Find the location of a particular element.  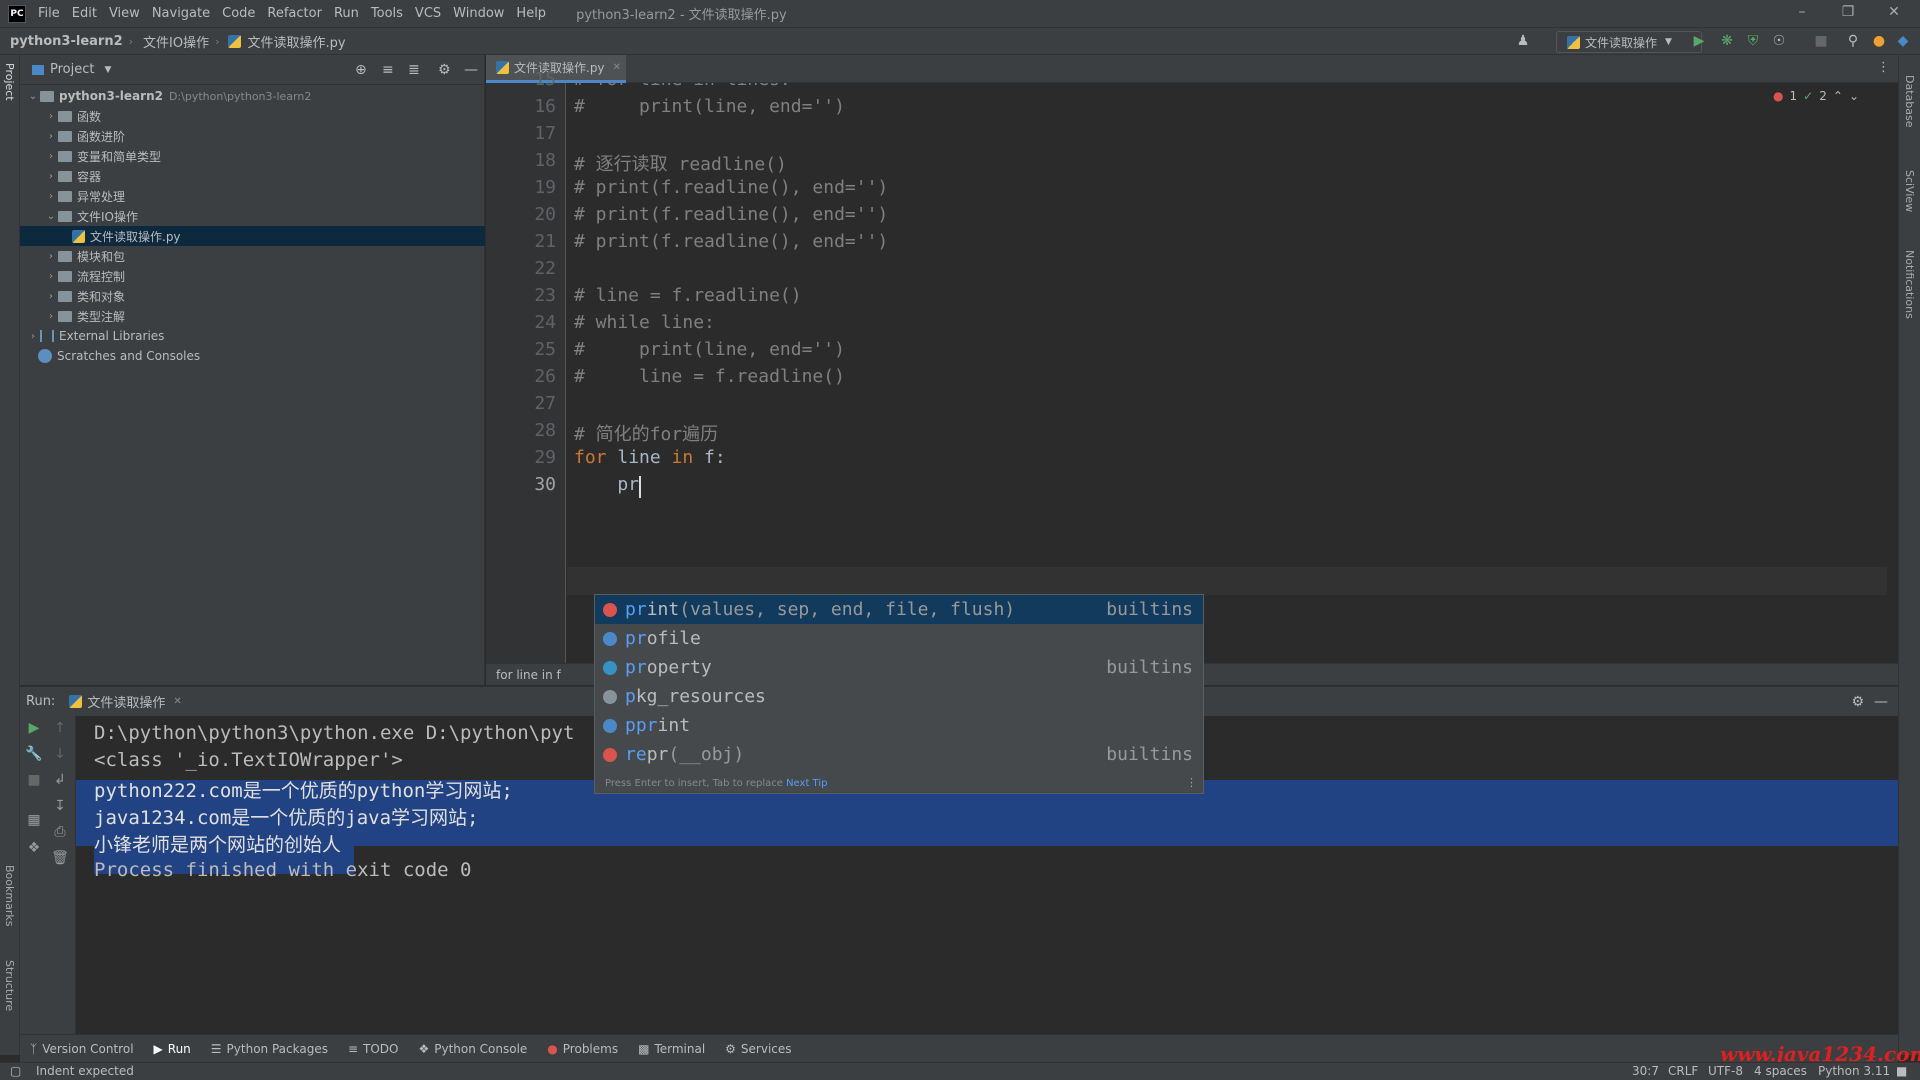

tree-item: › 异常处理 is located at coordinates (252, 196).